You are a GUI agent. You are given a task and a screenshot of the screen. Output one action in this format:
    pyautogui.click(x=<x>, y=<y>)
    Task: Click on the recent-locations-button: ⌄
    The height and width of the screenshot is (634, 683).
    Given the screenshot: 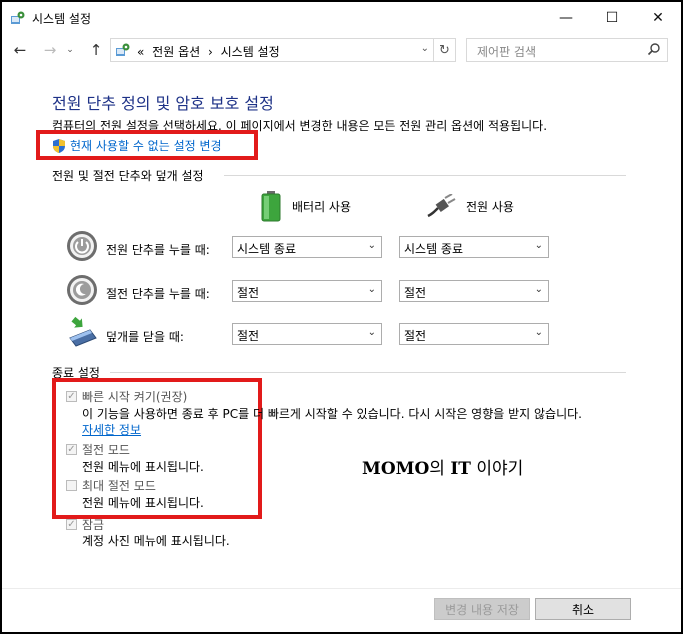 What is the action you would take?
    pyautogui.click(x=70, y=50)
    